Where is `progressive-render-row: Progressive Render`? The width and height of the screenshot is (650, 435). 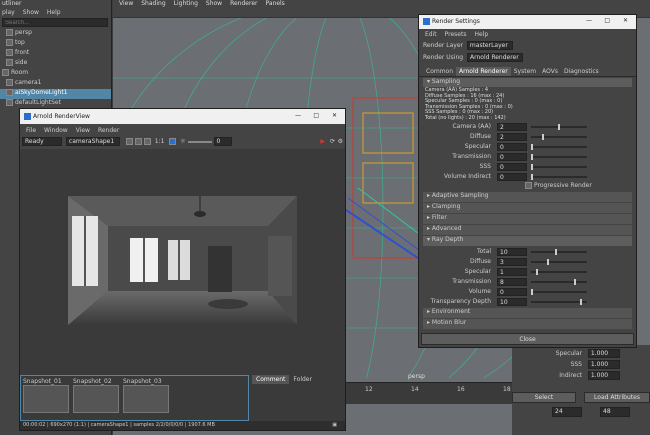
progressive-render-row: Progressive Render is located at coordinates (527, 186).